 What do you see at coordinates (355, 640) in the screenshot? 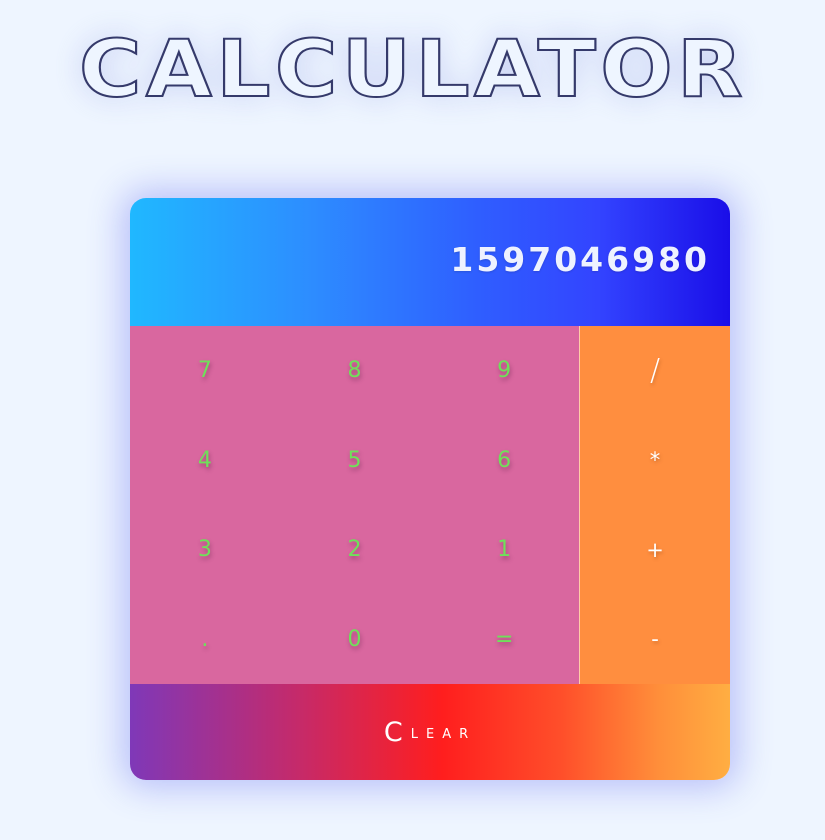
I see `key-0: 0` at bounding box center [355, 640].